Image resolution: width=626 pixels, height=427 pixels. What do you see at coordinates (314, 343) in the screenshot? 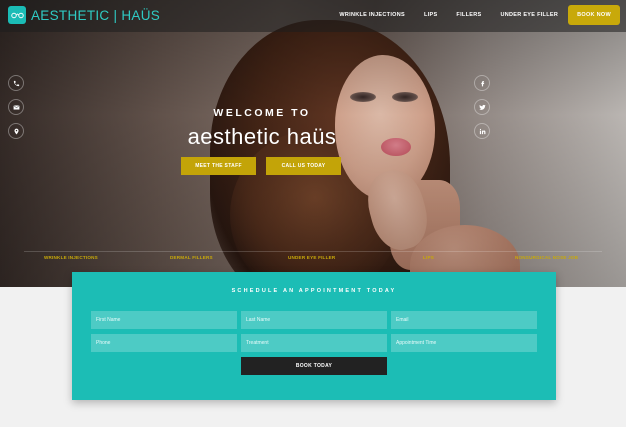
I see `treatment-field` at bounding box center [314, 343].